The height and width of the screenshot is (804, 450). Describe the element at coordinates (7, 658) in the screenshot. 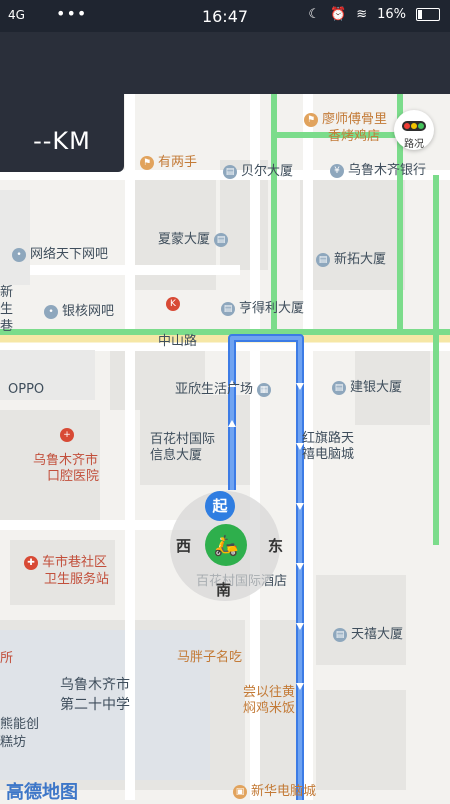

I see `poi-label-suo: 所` at that location.